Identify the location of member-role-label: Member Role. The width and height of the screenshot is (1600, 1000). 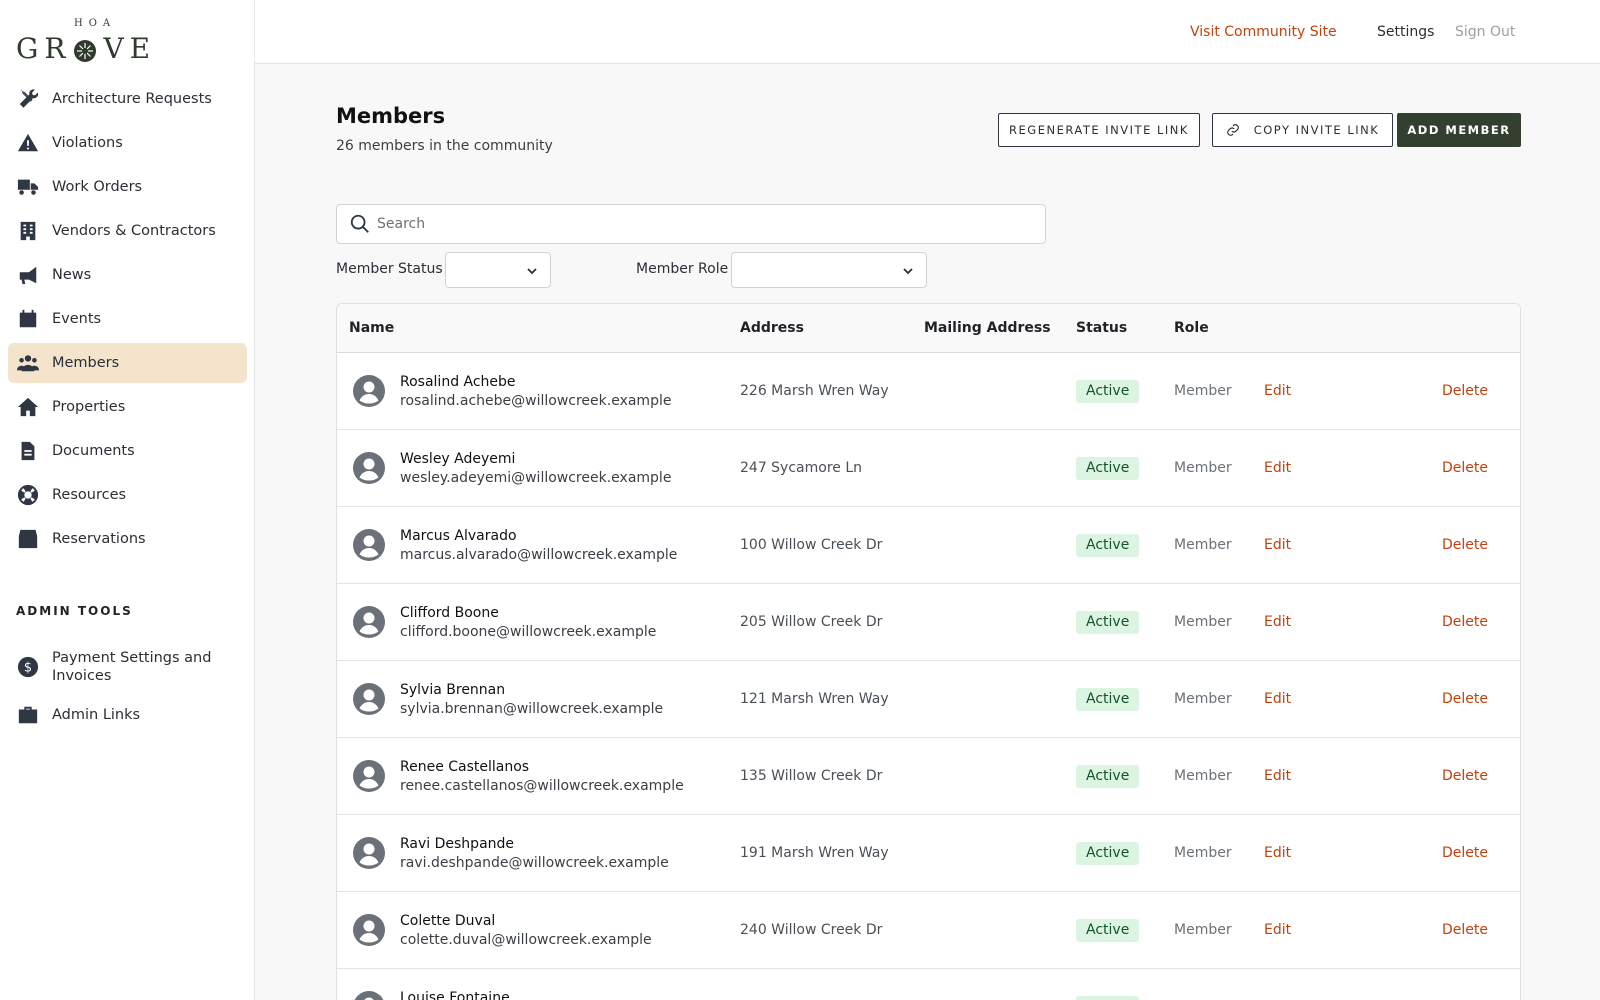
(682, 269).